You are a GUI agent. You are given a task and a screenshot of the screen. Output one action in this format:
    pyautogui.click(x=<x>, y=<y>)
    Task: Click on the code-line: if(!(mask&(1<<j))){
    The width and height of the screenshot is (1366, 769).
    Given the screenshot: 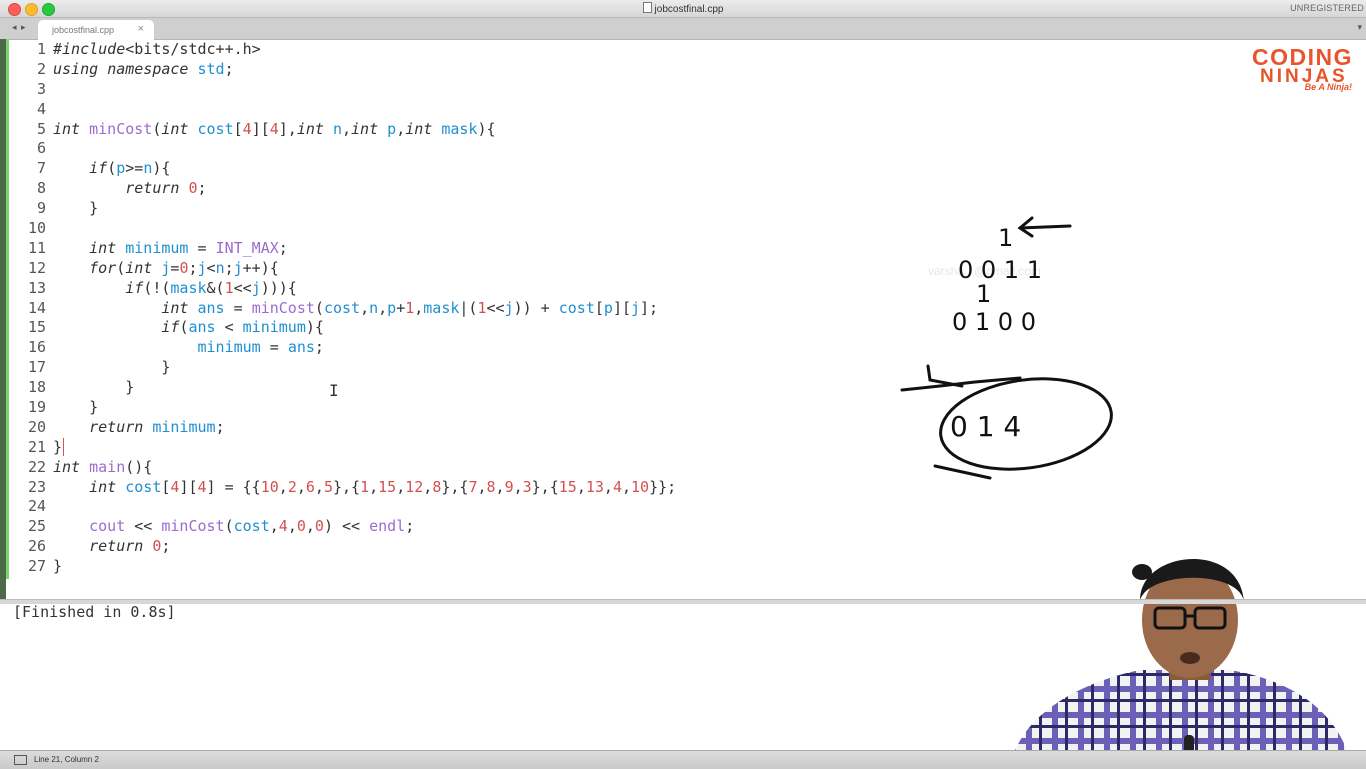 What is the action you would take?
    pyautogui.click(x=503, y=289)
    